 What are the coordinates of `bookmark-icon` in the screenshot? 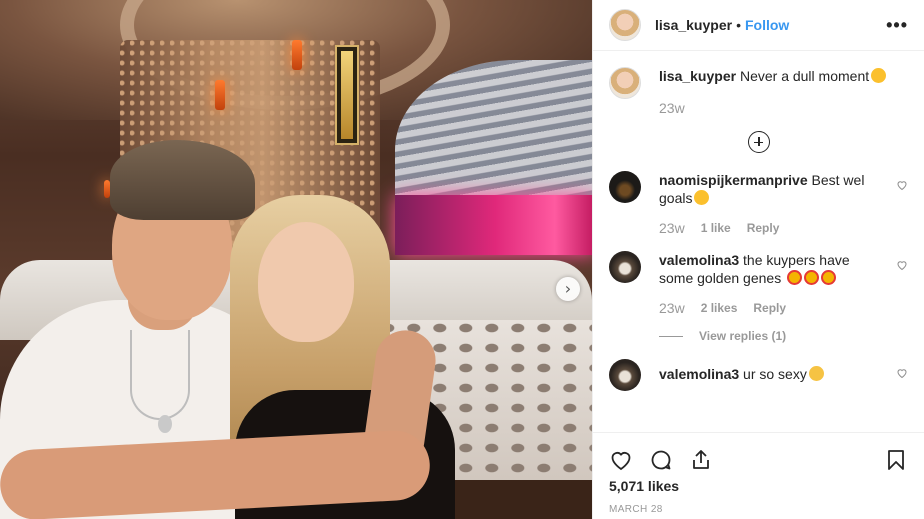 It's located at (896, 460).